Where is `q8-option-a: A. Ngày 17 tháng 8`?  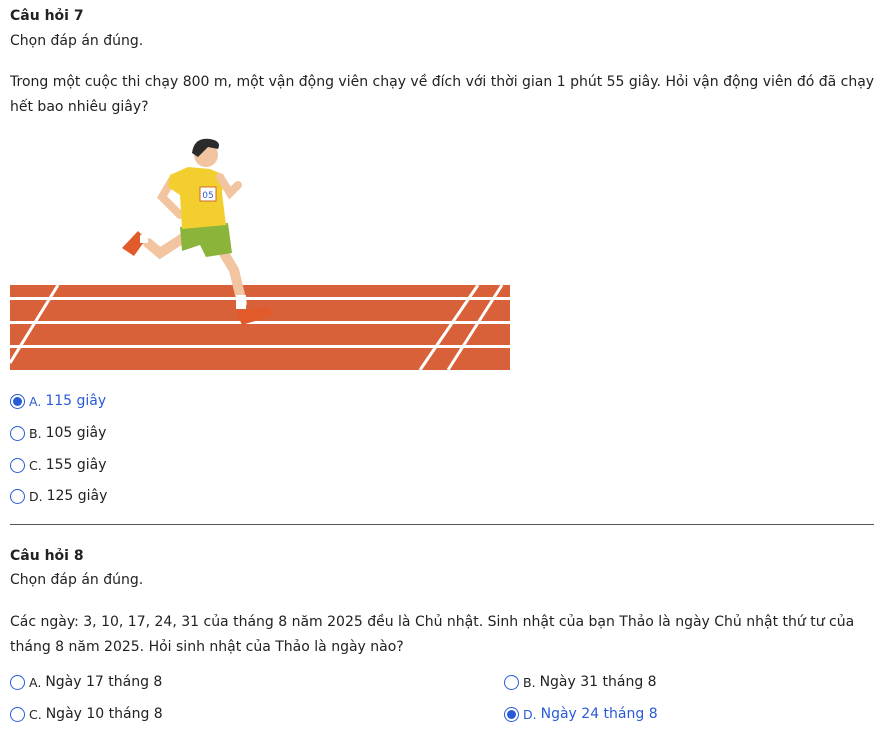 q8-option-a: A. Ngày 17 tháng 8 is located at coordinates (86, 682).